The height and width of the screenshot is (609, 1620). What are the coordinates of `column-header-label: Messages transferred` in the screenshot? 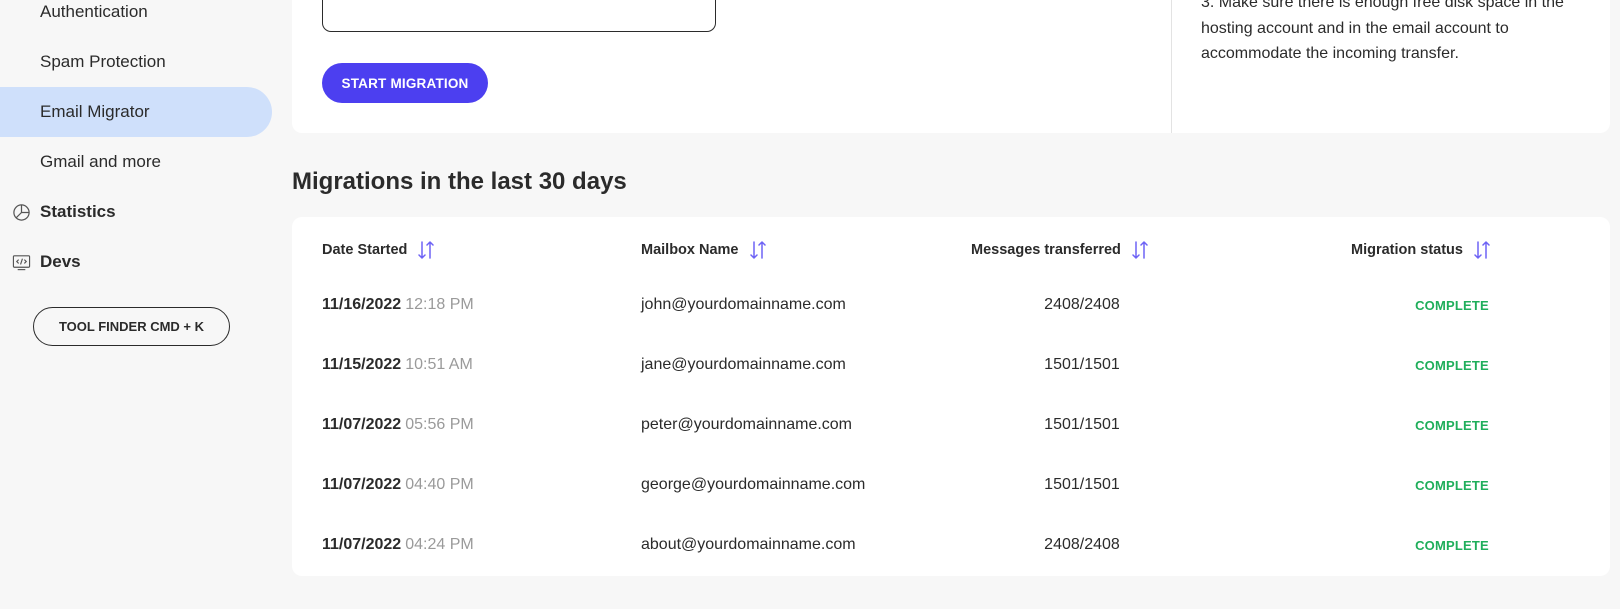 It's located at (1046, 250).